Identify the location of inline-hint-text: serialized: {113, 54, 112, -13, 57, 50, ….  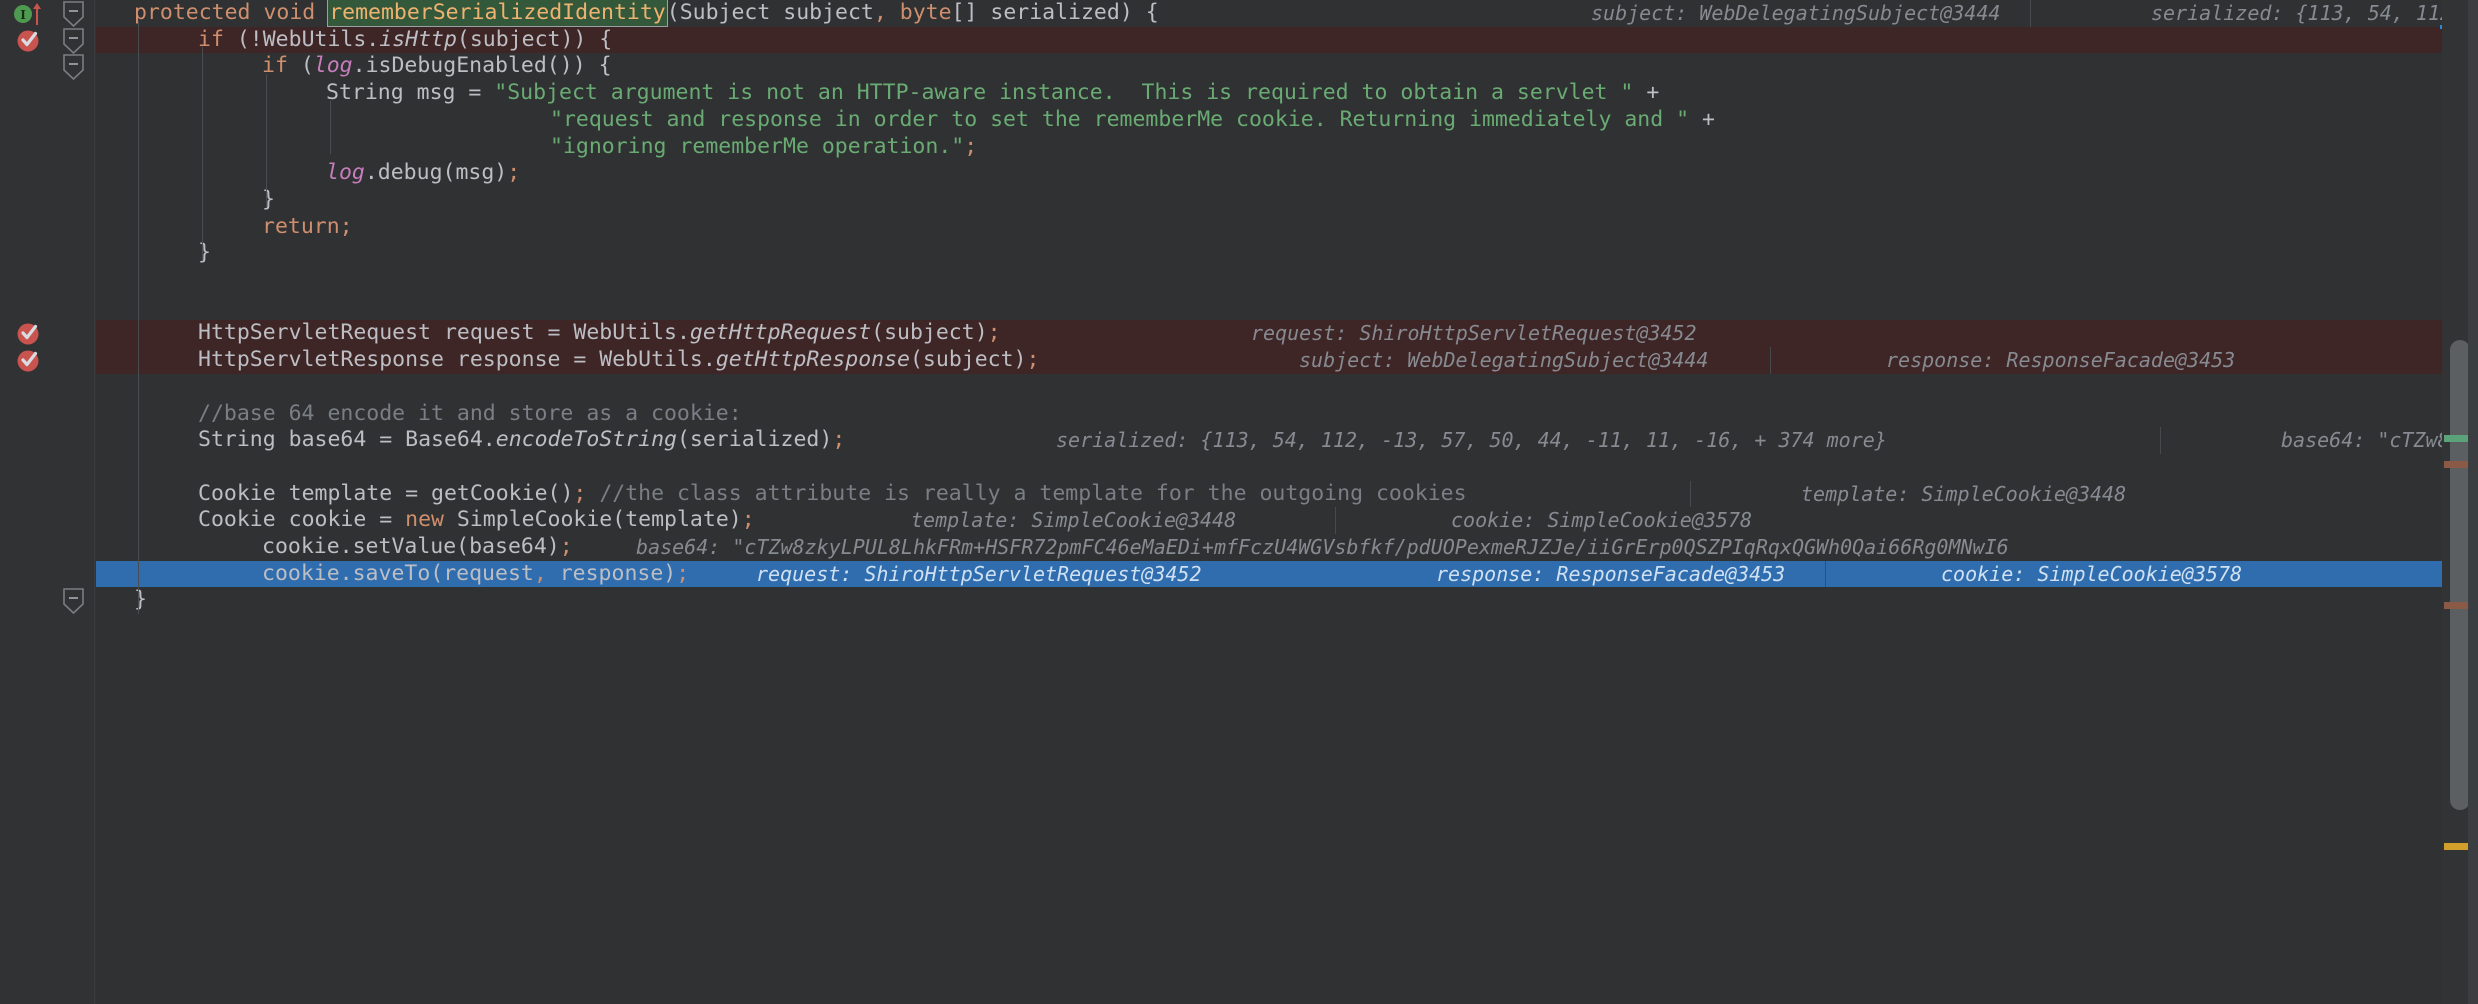
(1471, 440).